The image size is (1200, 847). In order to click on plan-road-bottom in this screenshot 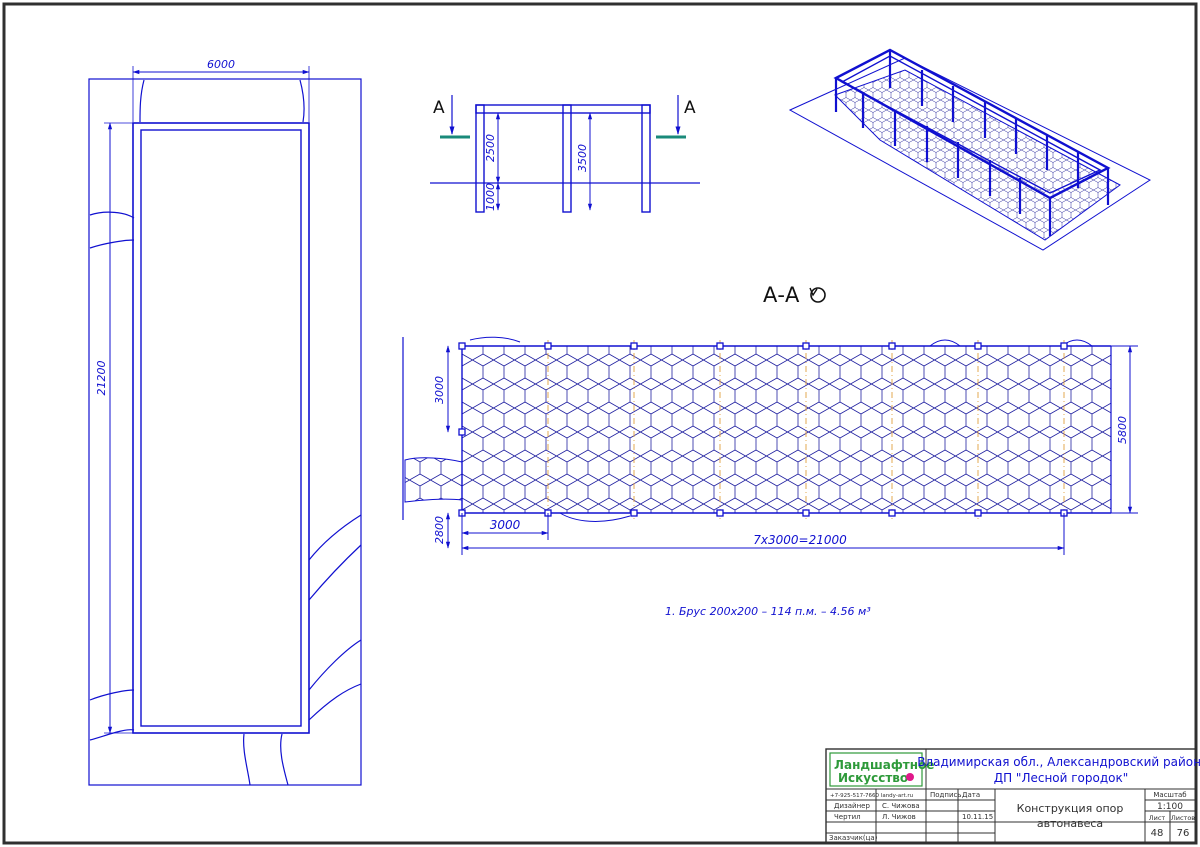, I will do `click(266, 759)`.